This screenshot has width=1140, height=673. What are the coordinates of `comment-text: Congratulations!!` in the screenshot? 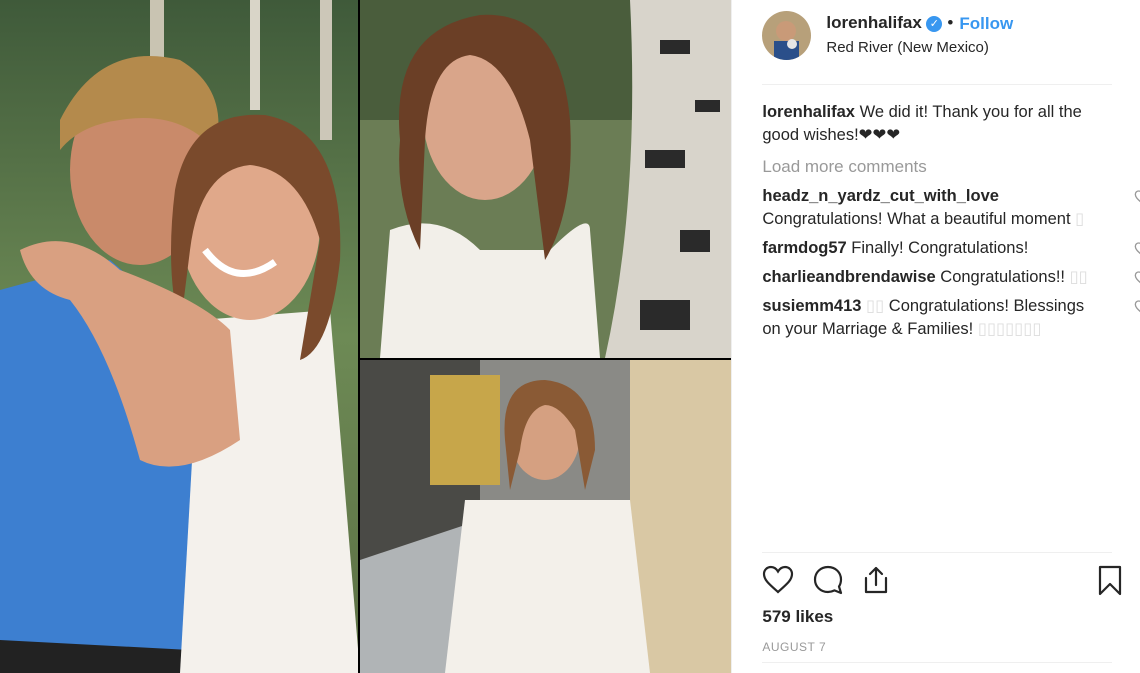 It's located at (1000, 277).